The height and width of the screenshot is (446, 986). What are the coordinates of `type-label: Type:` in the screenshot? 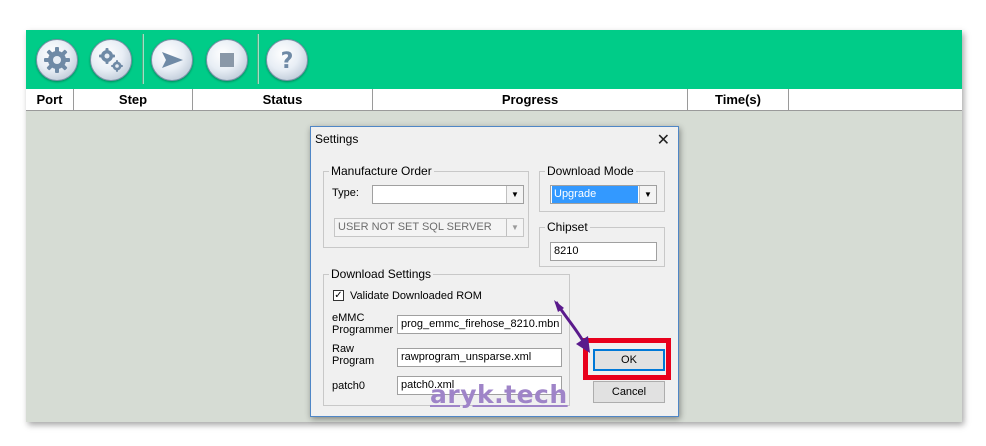 It's located at (345, 193).